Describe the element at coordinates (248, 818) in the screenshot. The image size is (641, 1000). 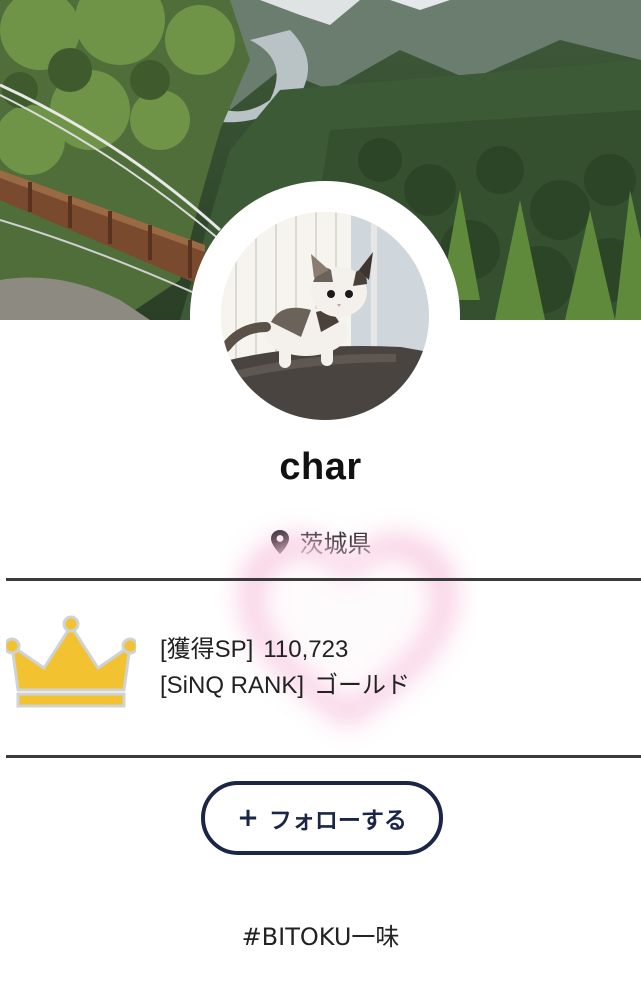
I see `plus-icon: +` at that location.